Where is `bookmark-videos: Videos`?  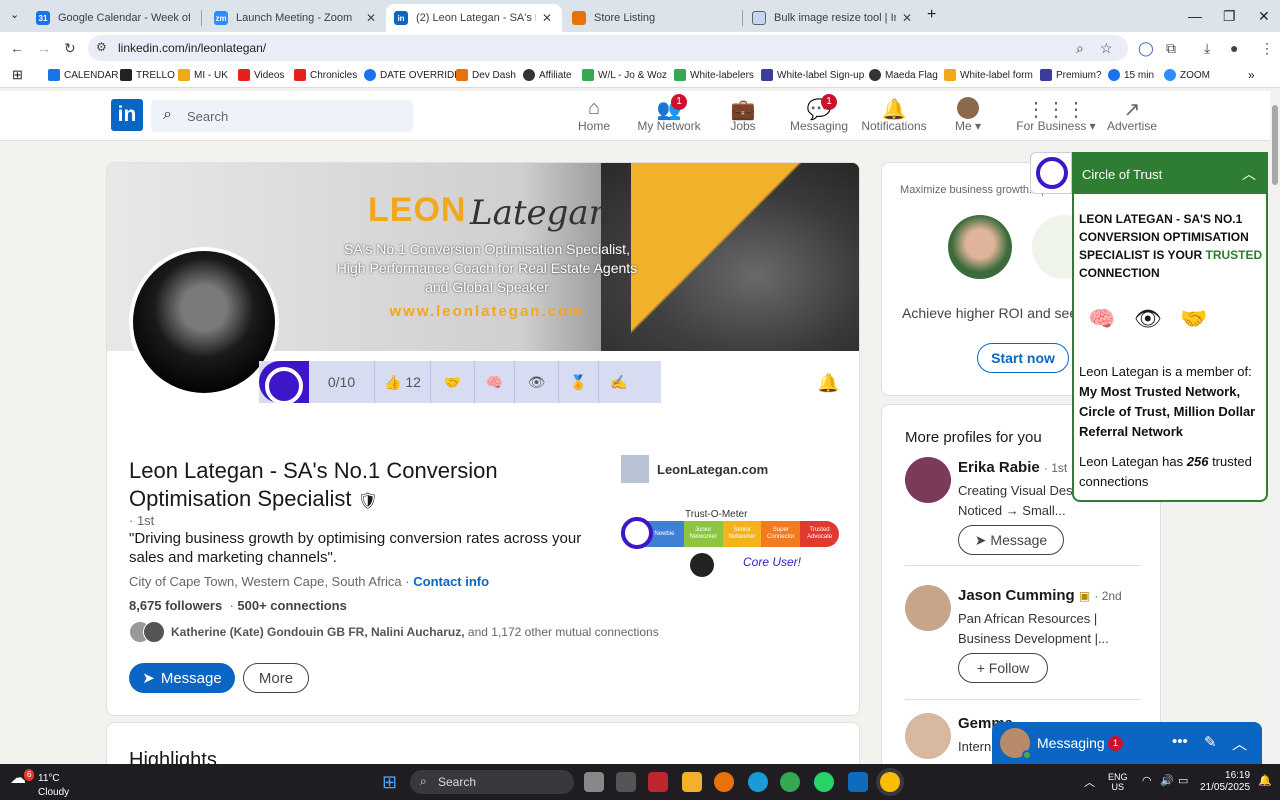
bookmark-videos: Videos is located at coordinates (261, 75).